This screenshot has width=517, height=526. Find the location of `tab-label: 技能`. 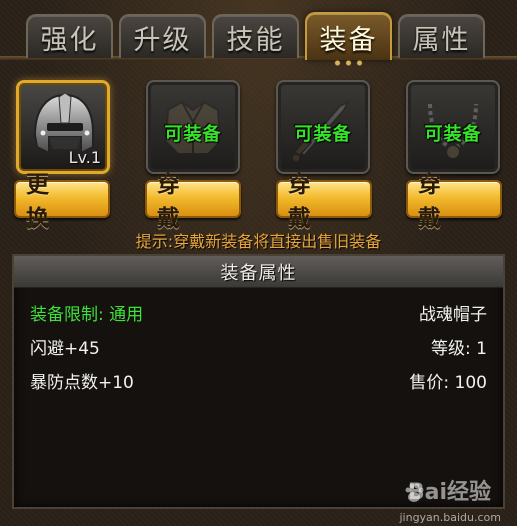

tab-label: 技能 is located at coordinates (255, 40).